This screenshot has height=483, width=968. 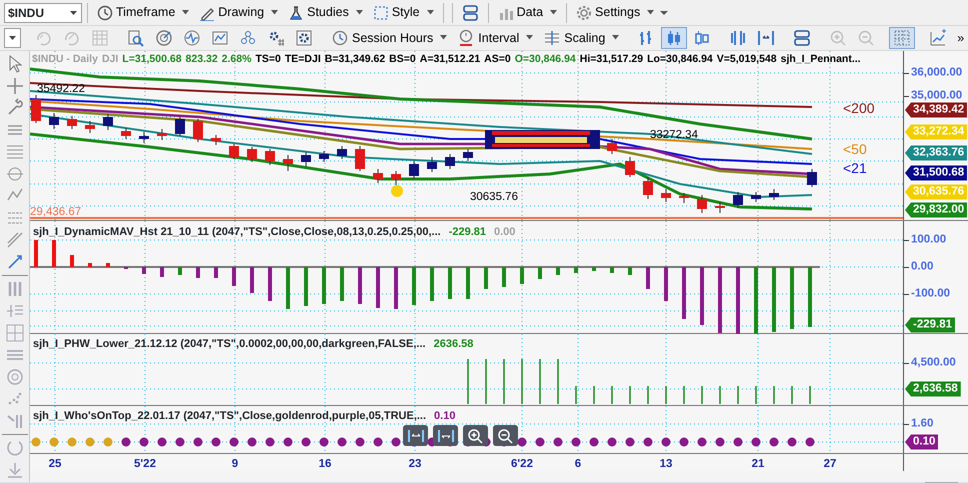 I want to click on date-label: 13, so click(x=666, y=464).